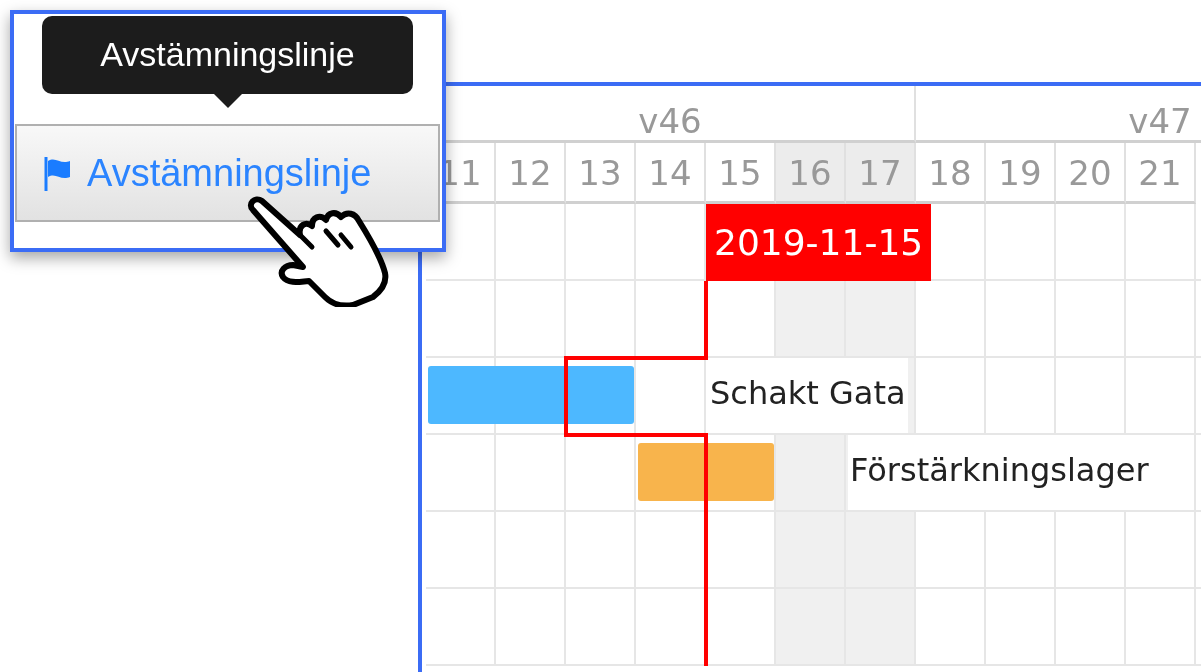 This screenshot has width=1201, height=672. What do you see at coordinates (811, 173) in the screenshot?
I see `day-header: 16` at bounding box center [811, 173].